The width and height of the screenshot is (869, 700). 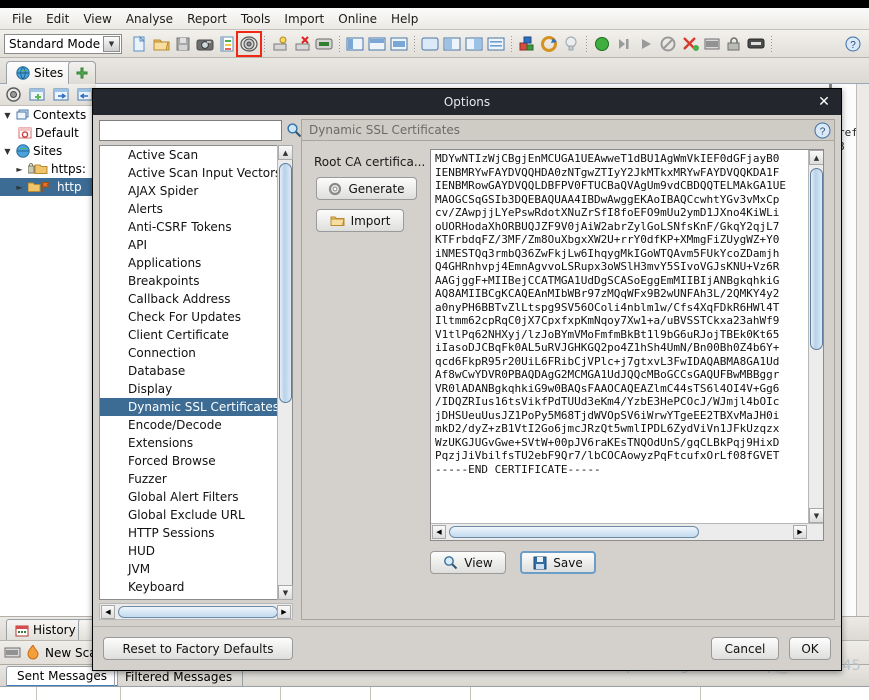 What do you see at coordinates (190, 130) in the screenshot?
I see `search-input` at bounding box center [190, 130].